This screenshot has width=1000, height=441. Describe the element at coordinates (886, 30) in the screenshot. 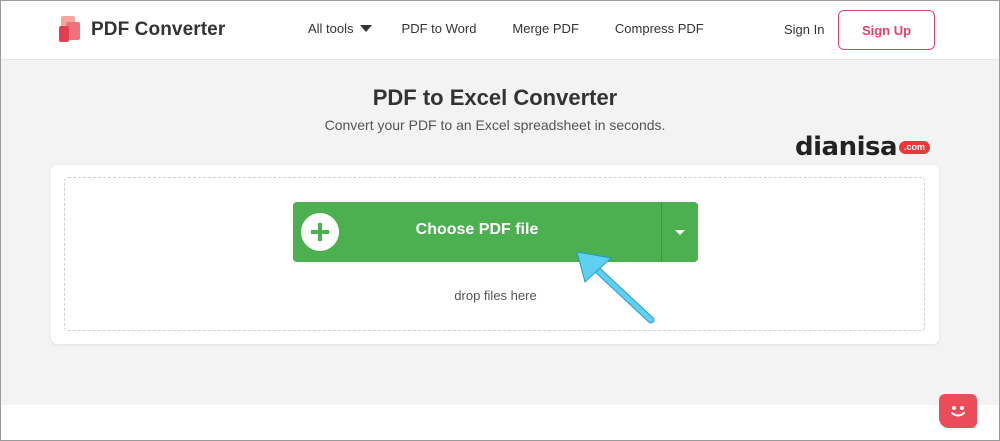

I see `sign-up-button: Sign Up` at that location.